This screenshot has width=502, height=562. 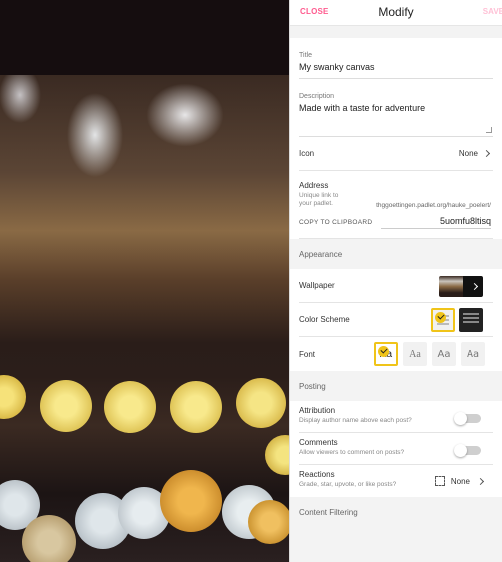 What do you see at coordinates (396, 120) in the screenshot?
I see `description-textarea: Made with a taste for adventure` at bounding box center [396, 120].